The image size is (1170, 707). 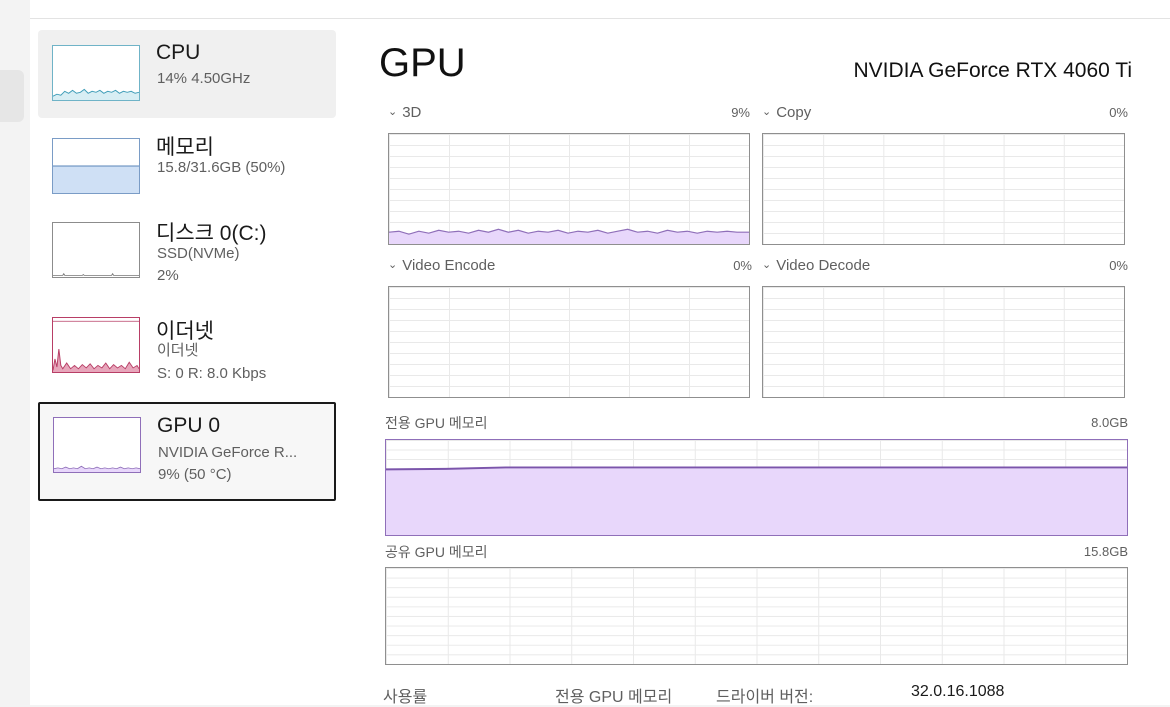 What do you see at coordinates (1118, 112) in the screenshot?
I see `engine-copy-percent: 0%` at bounding box center [1118, 112].